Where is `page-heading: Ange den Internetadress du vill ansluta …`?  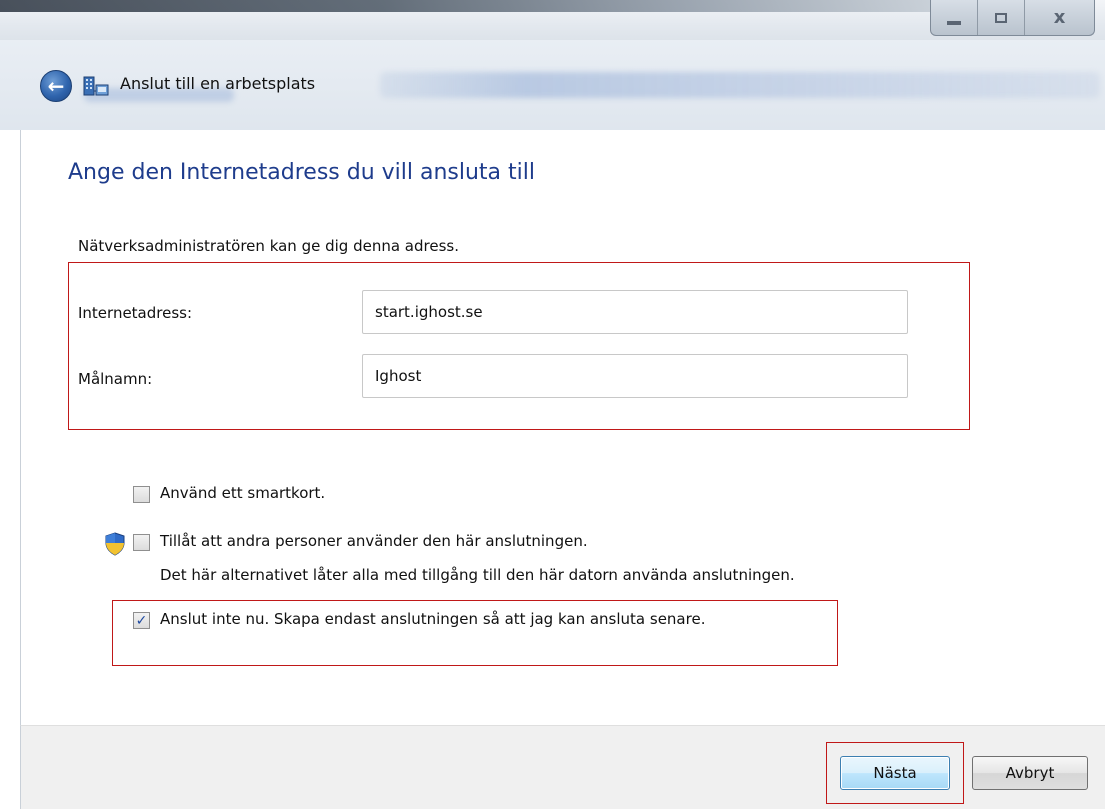 page-heading: Ange den Internetadress du vill ansluta … is located at coordinates (301, 172).